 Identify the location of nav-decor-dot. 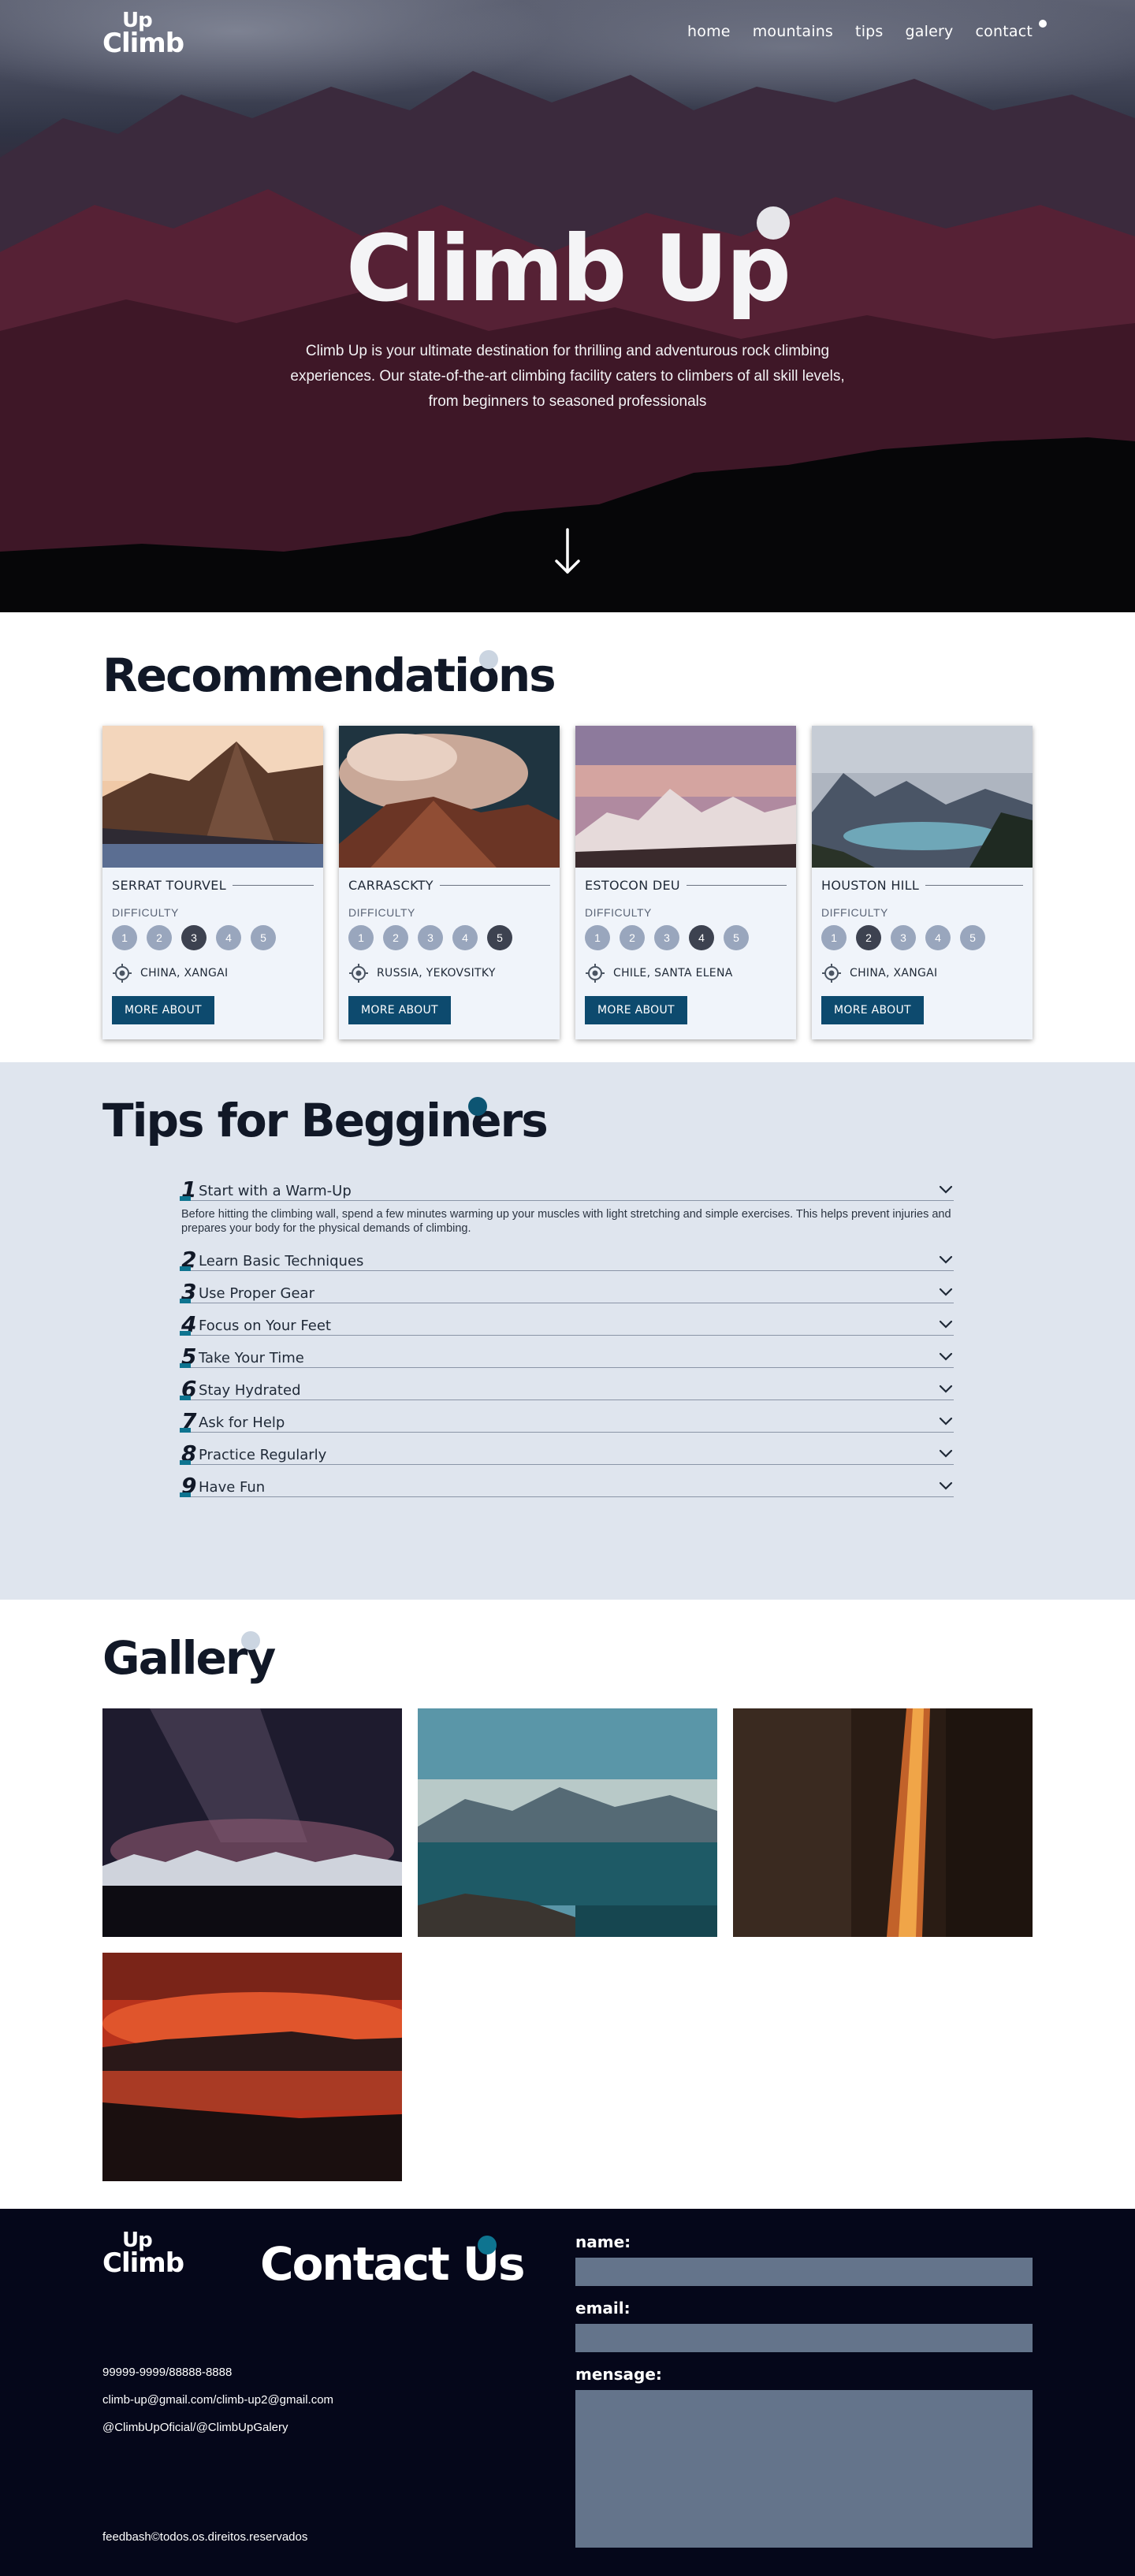
(1043, 24).